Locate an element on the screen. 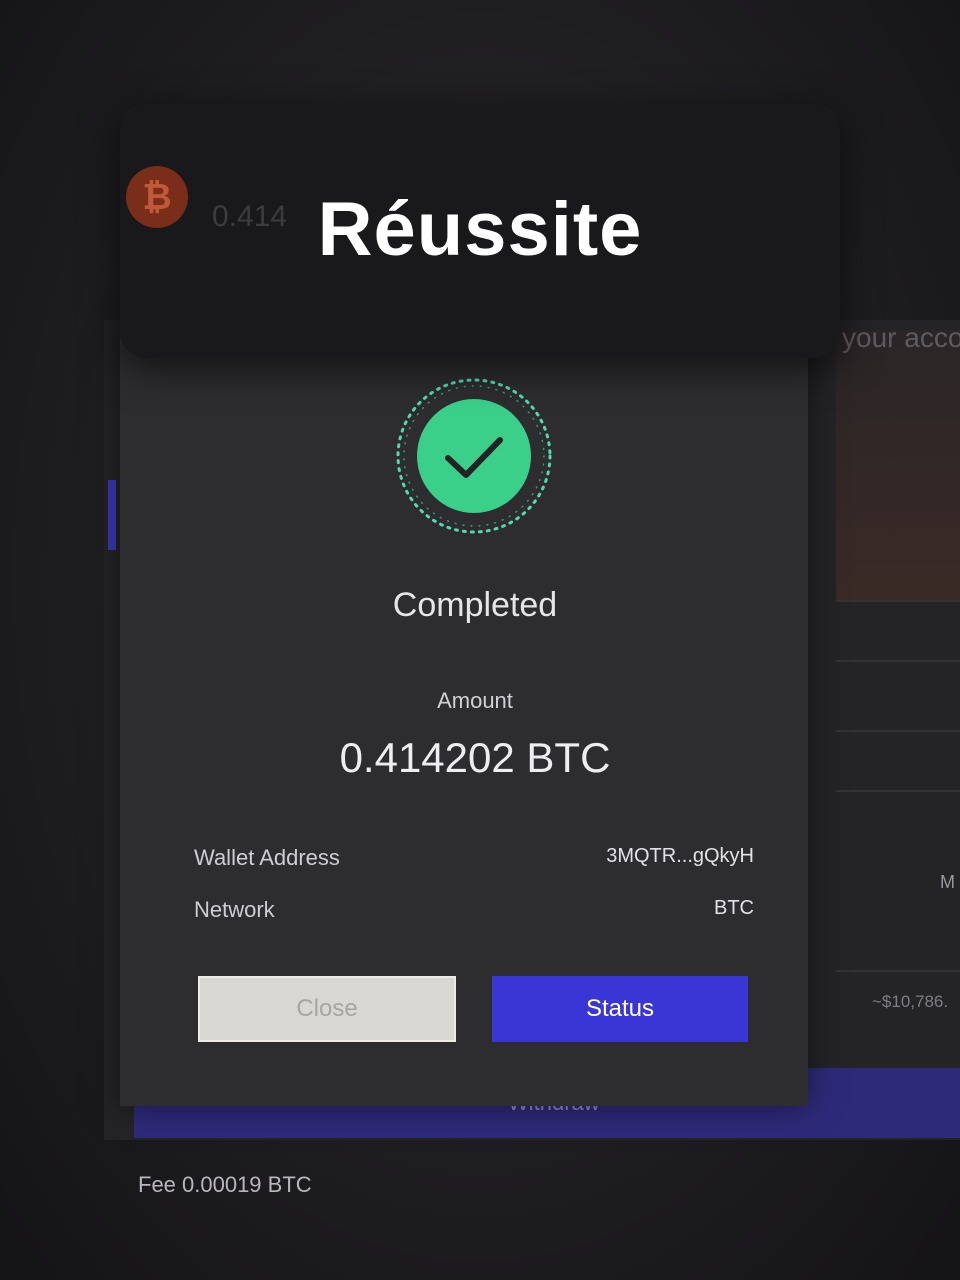 The width and height of the screenshot is (960, 1280). background-account-text: your acco is located at coordinates (901, 337).